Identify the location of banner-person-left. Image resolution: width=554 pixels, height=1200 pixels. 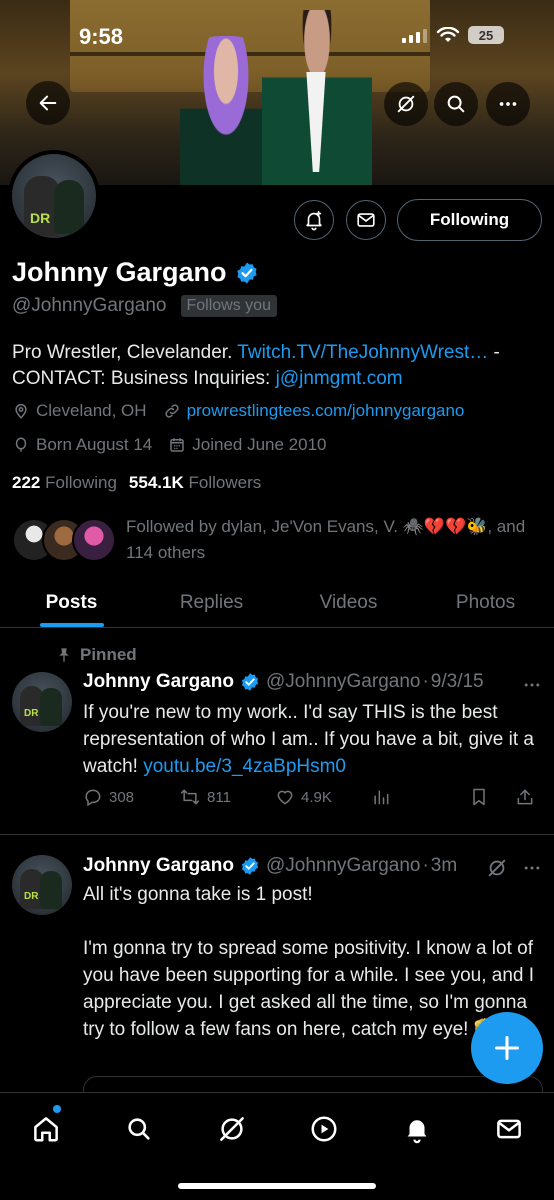
(226, 110).